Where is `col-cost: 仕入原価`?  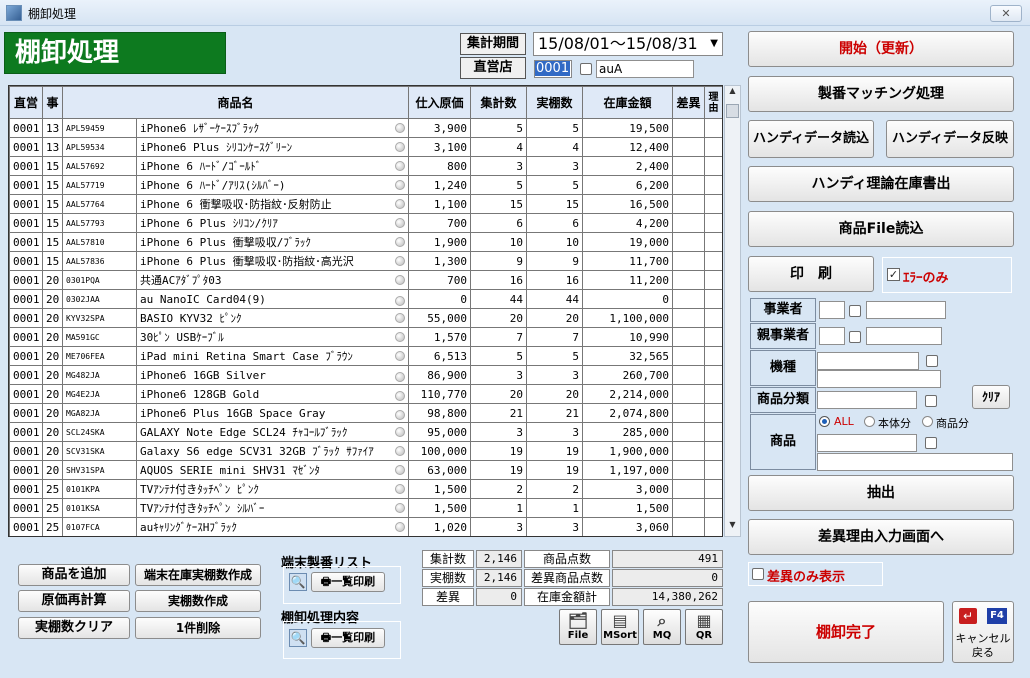 col-cost: 仕入原価 is located at coordinates (440, 102).